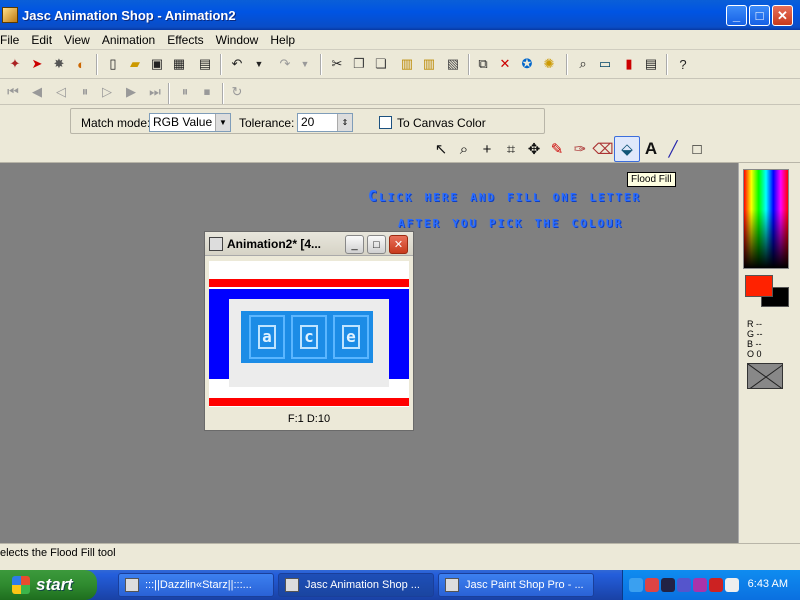 The width and height of the screenshot is (800, 600). What do you see at coordinates (673, 149) in the screenshot?
I see `line-tool-icon: ╱` at bounding box center [673, 149].